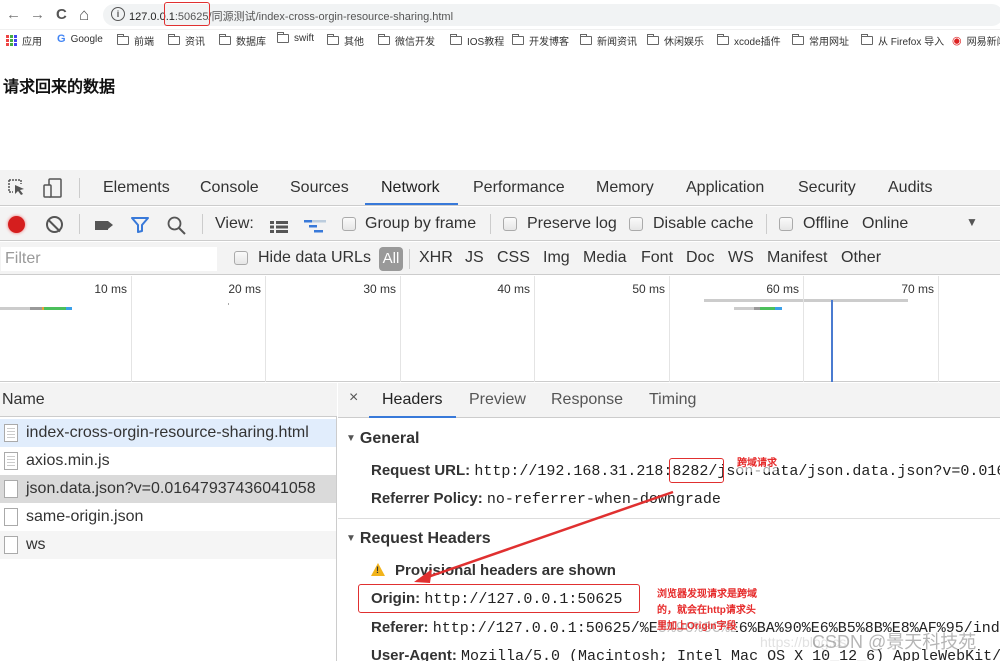 The height and width of the screenshot is (661, 1000). I want to click on bookmark-item: 数据库, so click(242, 40).